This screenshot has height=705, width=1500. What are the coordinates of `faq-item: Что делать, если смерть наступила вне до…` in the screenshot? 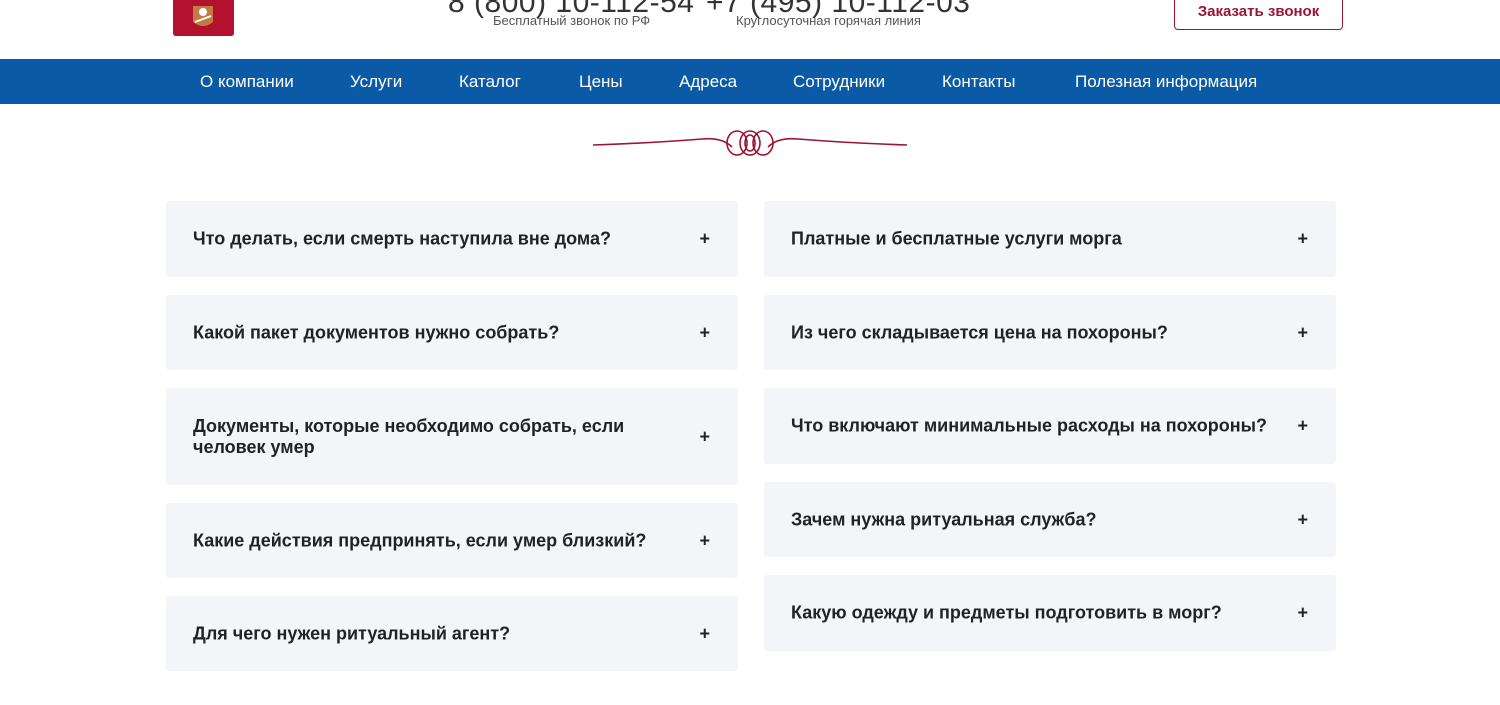 It's located at (452, 239).